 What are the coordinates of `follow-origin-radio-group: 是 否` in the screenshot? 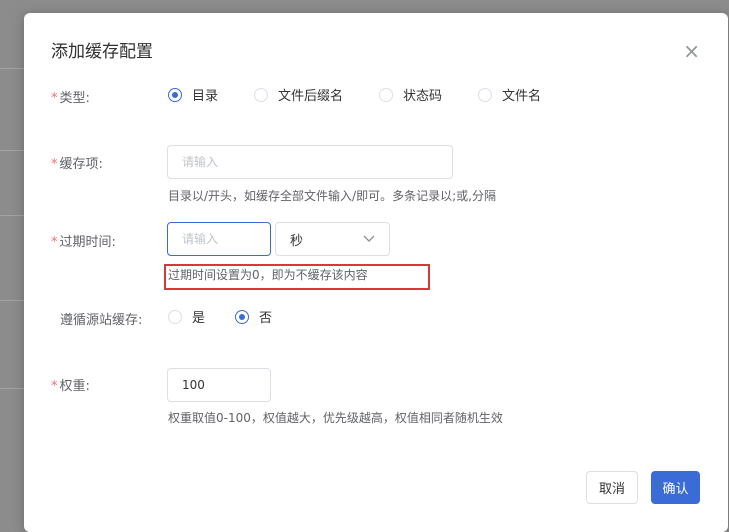 It's located at (238, 316).